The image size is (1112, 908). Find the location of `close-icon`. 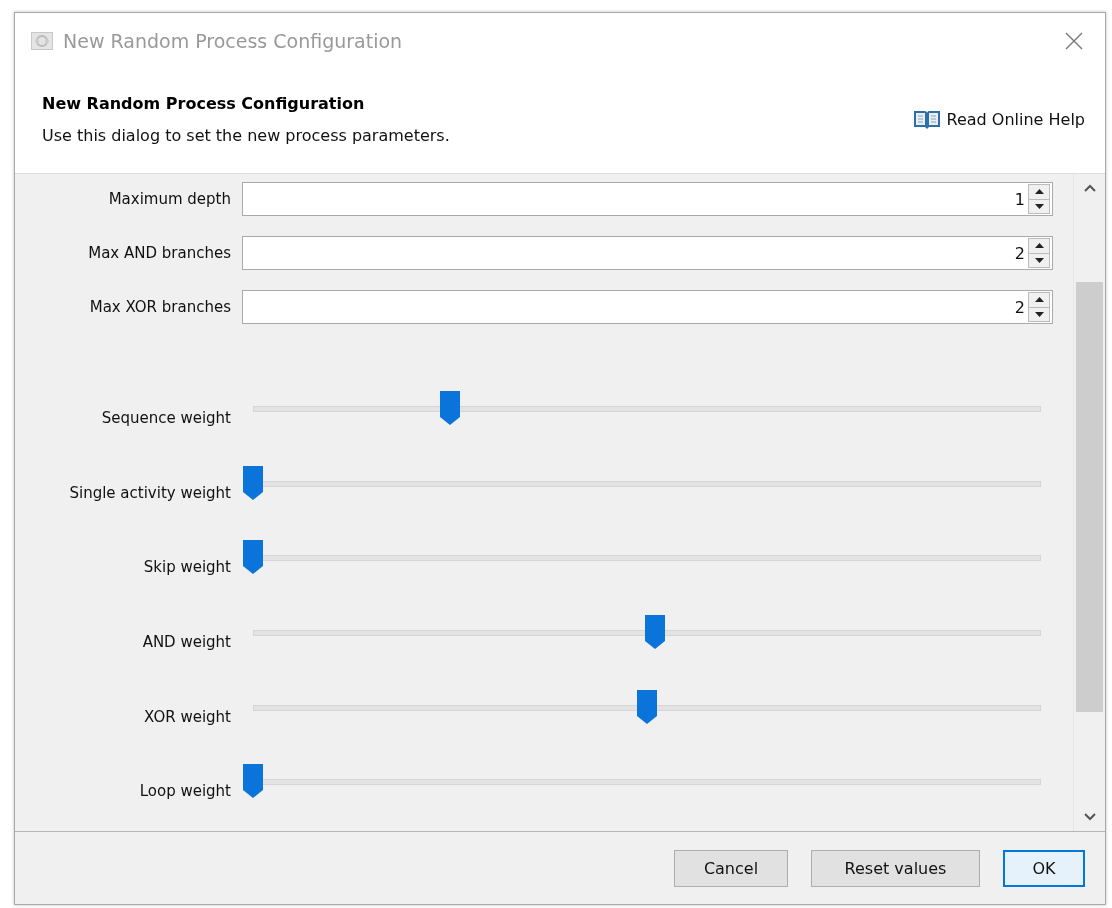

close-icon is located at coordinates (1074, 40).